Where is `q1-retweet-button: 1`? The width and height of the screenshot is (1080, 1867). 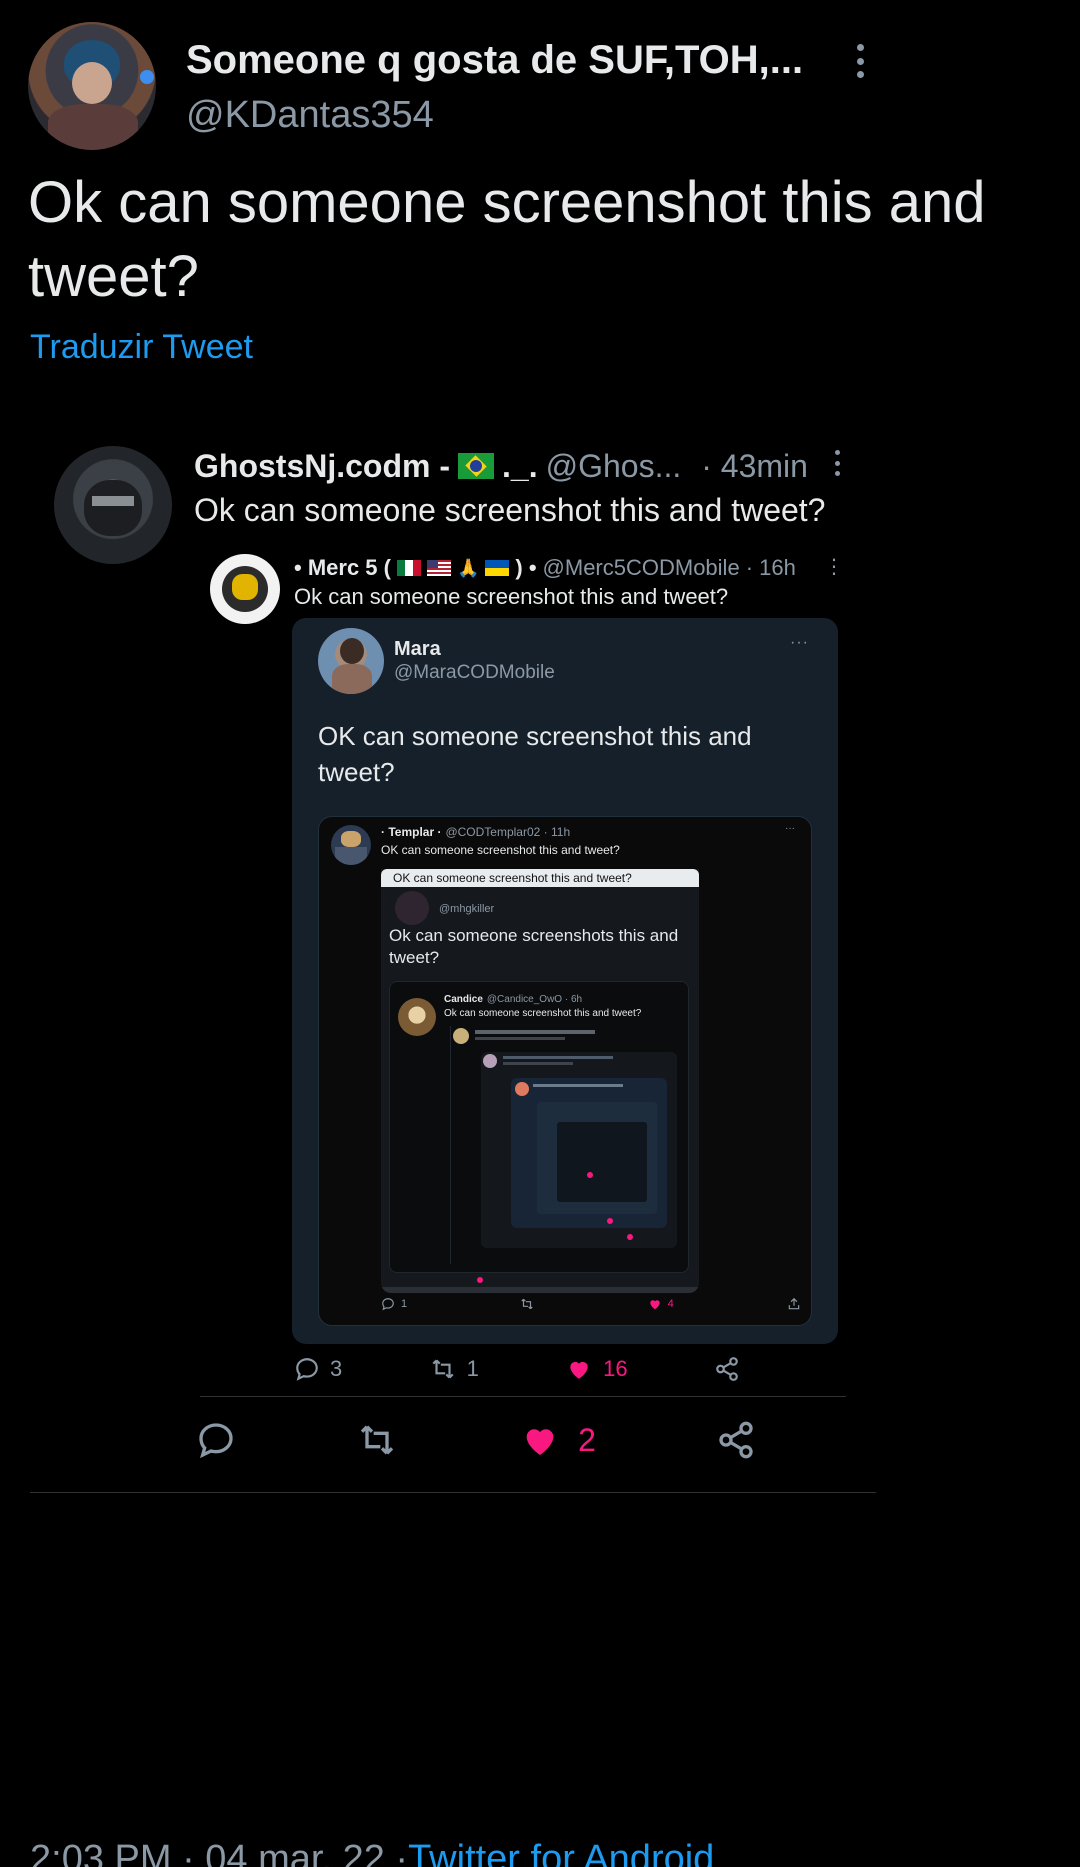
q1-retweet-button: 1 is located at coordinates (454, 1369).